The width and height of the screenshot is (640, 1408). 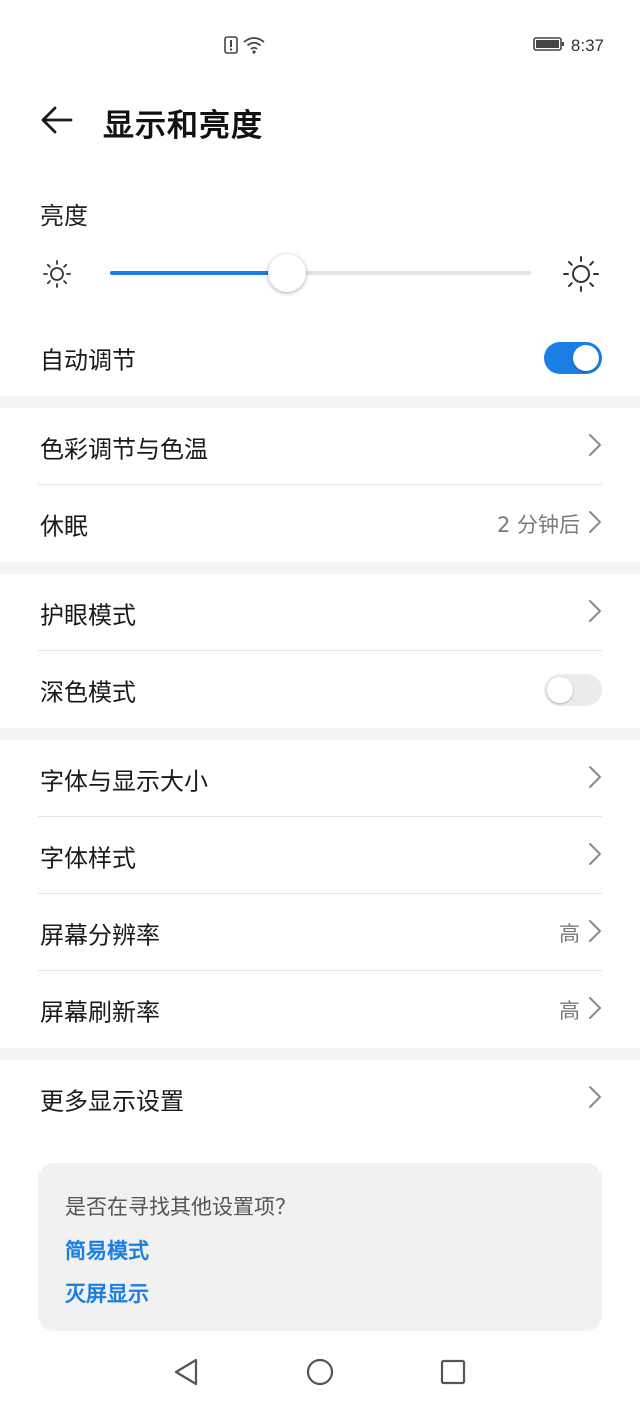 I want to click on wifi-icon, so click(x=254, y=47).